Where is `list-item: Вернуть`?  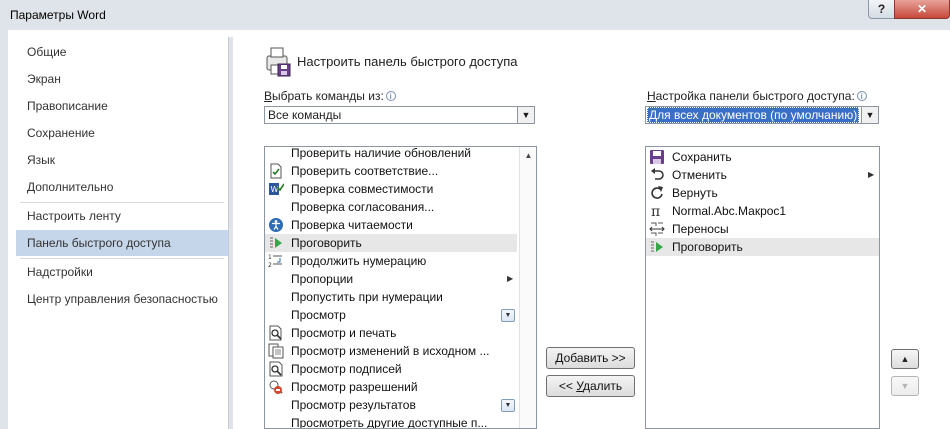
list-item: Вернуть is located at coordinates (762, 193).